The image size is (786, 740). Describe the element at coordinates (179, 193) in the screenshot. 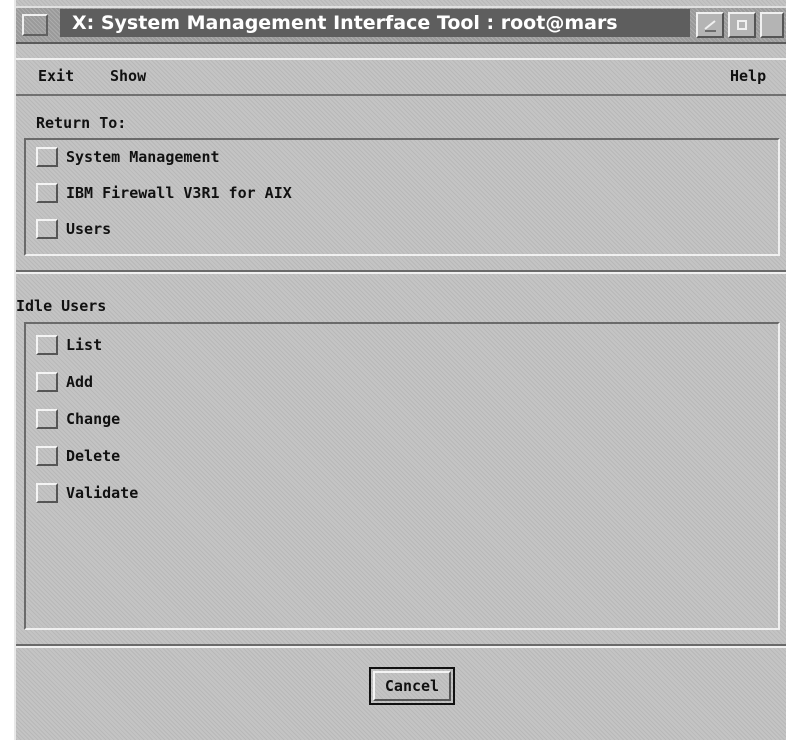

I see `return-item-label: IBM Firewall V3R1 for AIX` at that location.